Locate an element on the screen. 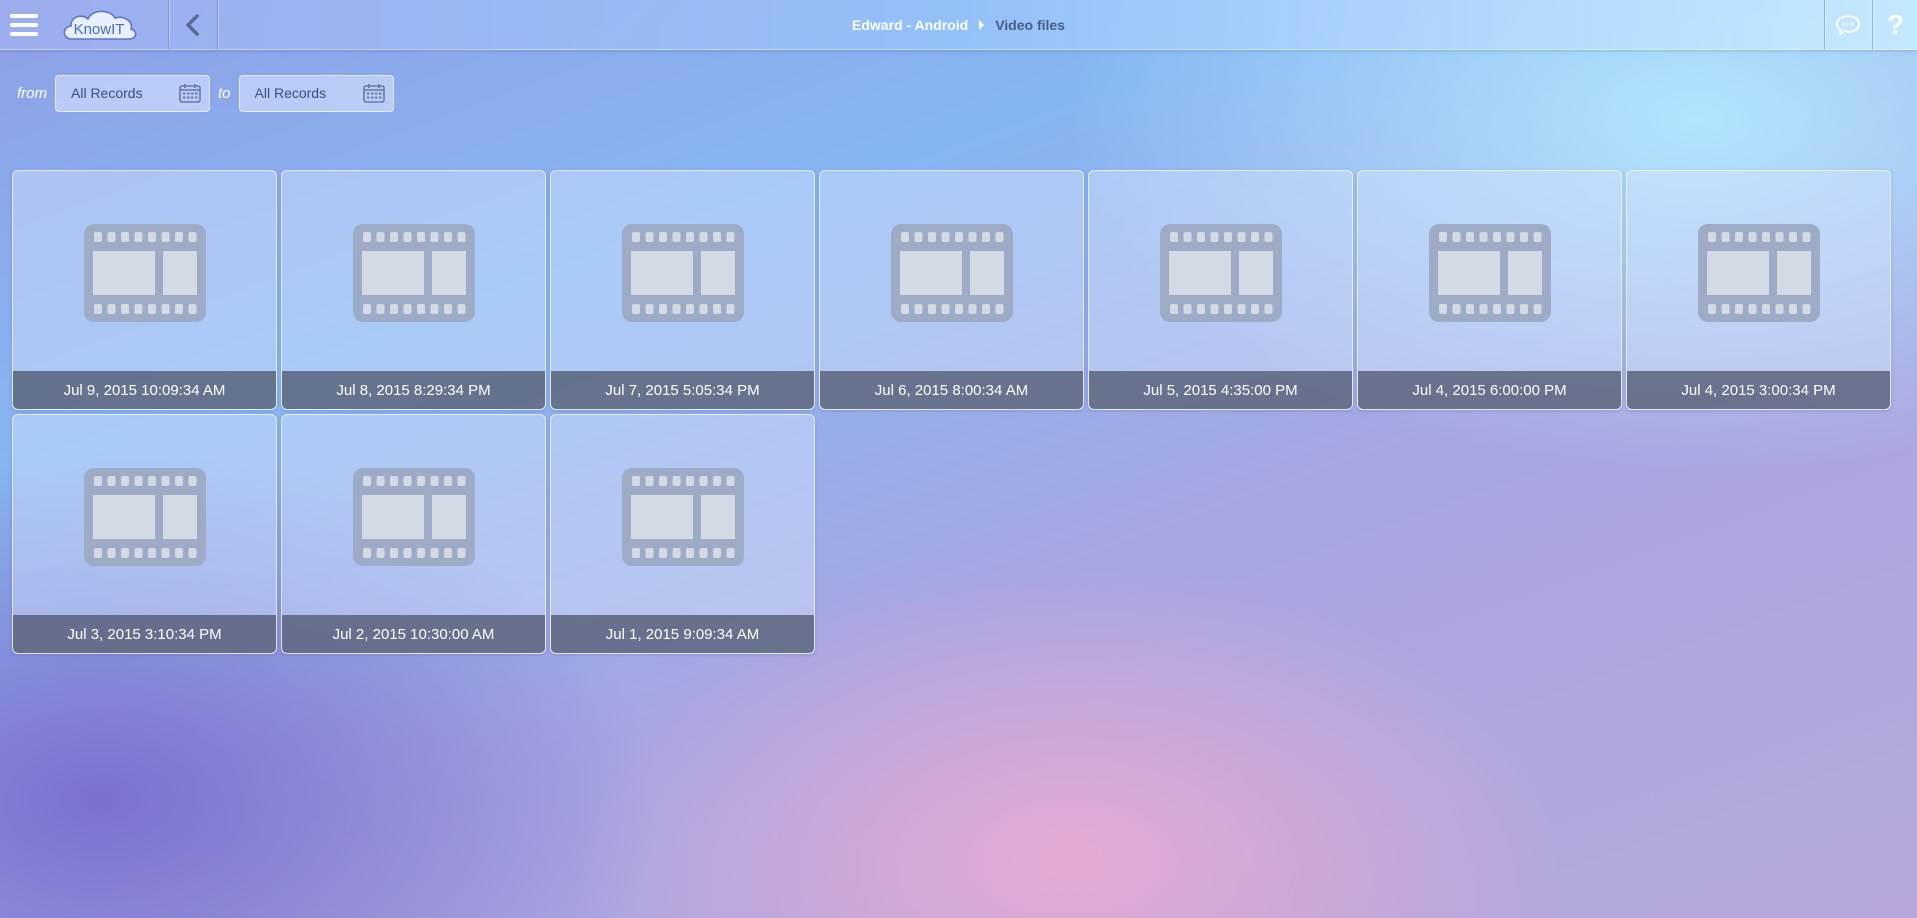 The height and width of the screenshot is (918, 1917). video-tile-2: Jul 8, 2015 8:29:34 PM is located at coordinates (413, 290).